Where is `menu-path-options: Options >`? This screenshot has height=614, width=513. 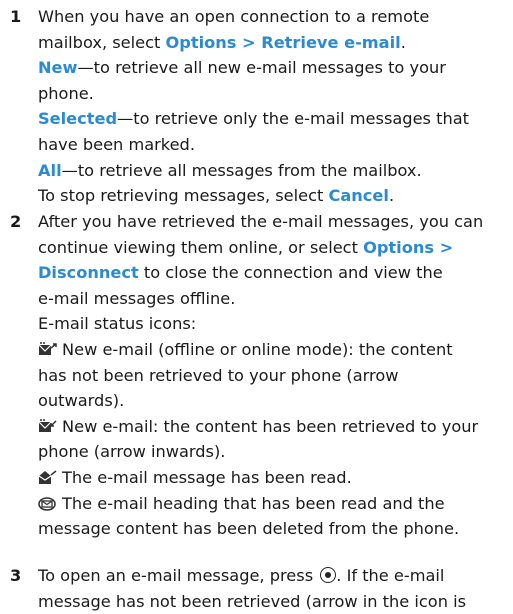
menu-path-options: Options > is located at coordinates (408, 247).